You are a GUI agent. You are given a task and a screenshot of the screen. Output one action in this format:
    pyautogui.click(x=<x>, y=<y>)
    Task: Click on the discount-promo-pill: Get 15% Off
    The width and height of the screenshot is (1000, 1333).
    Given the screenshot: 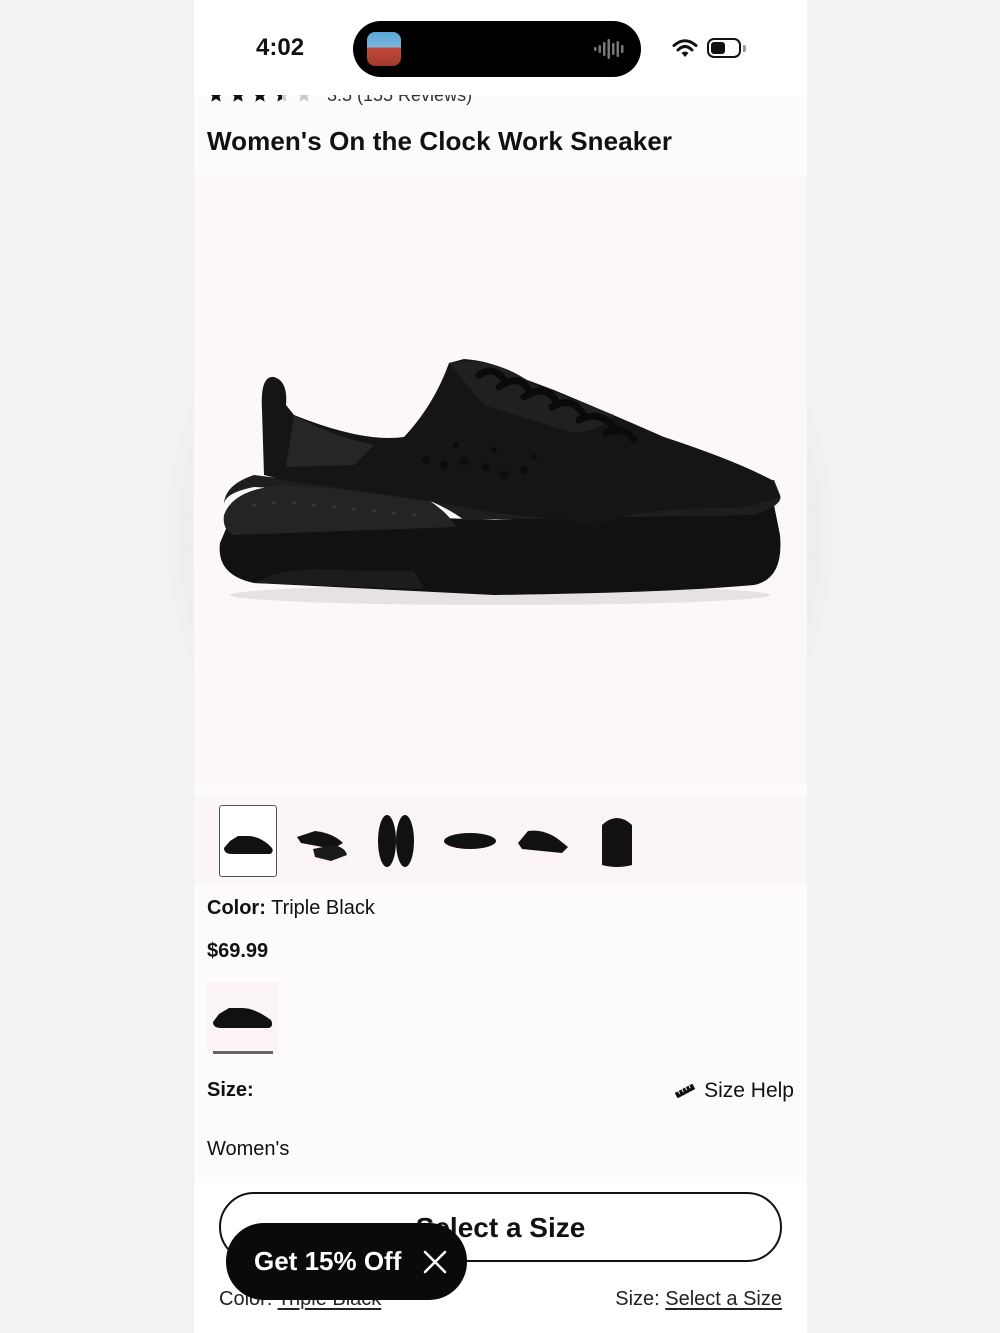 What is the action you would take?
    pyautogui.click(x=346, y=1261)
    